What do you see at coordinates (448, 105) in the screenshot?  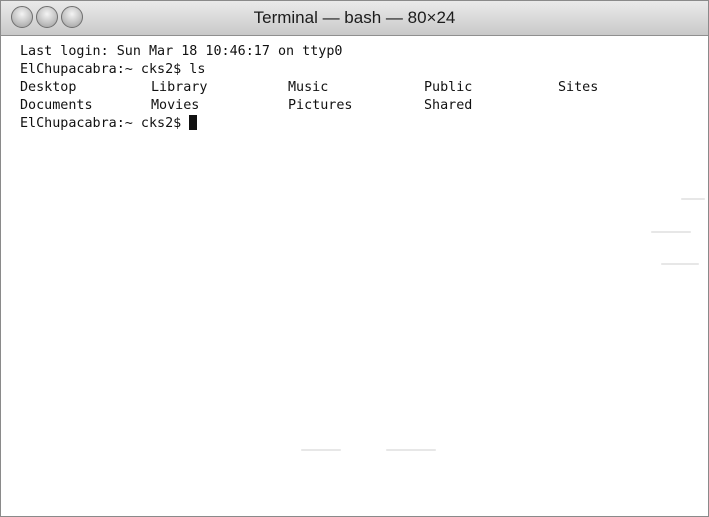 I see `ls-entry-shared: Shared` at bounding box center [448, 105].